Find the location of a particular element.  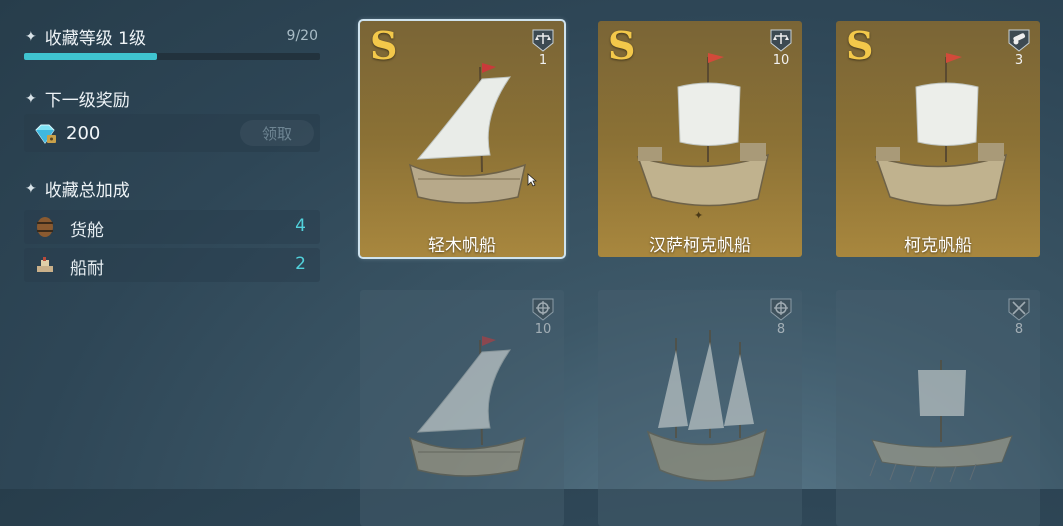

ship-name: 汉萨柯克帆船 is located at coordinates (700, 246).